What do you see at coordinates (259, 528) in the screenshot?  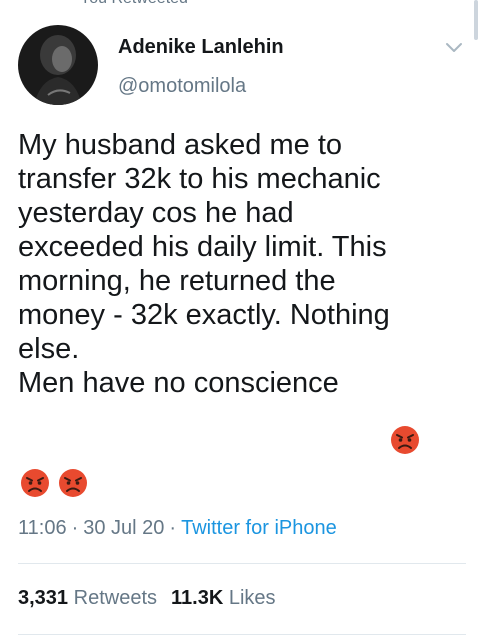 I see `tweet-source-link: Twitter for iPhone` at bounding box center [259, 528].